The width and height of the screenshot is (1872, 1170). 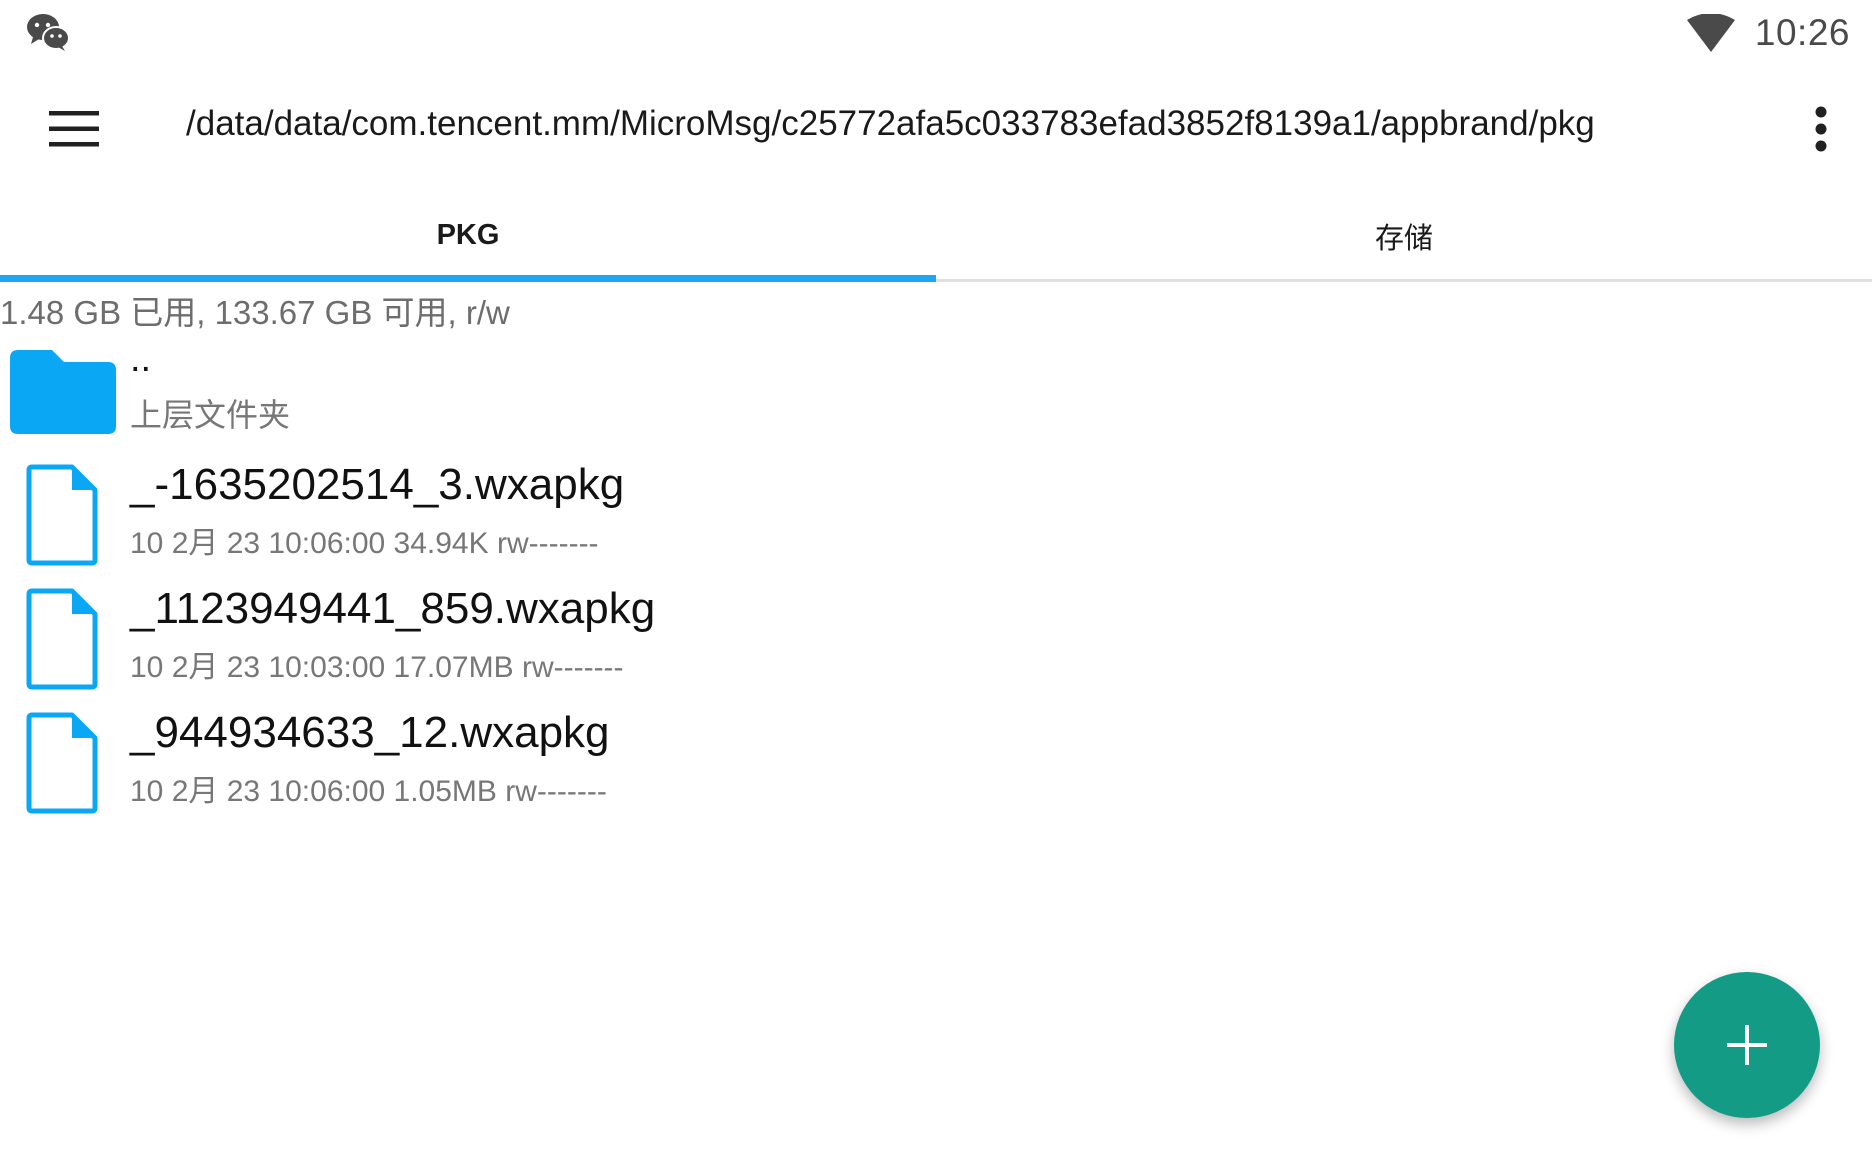 I want to click on file-meta: 10 2月 23 10:06:00 1.05MB rw-------, so click(x=368, y=791).